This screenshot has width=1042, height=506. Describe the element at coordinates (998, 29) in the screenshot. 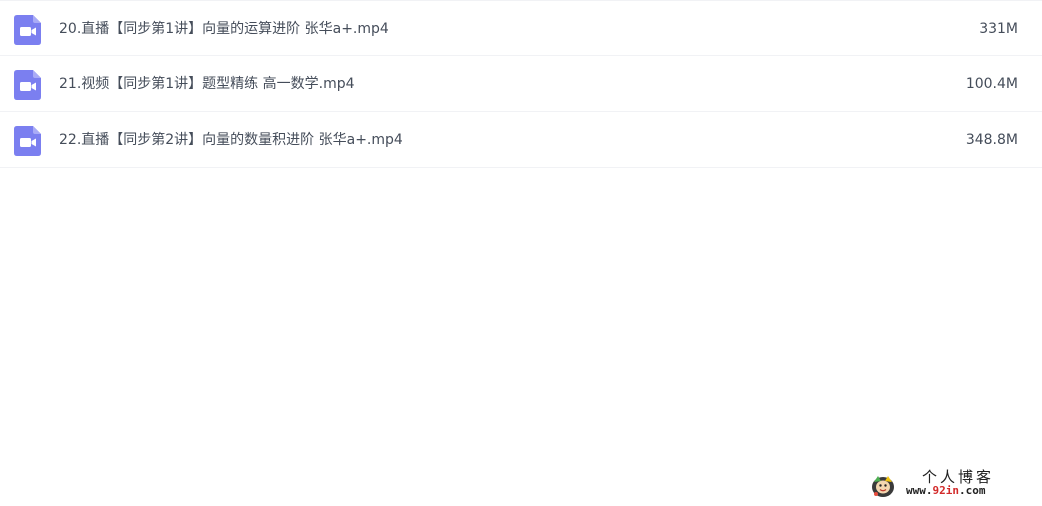

I see `file-size: 331M` at that location.